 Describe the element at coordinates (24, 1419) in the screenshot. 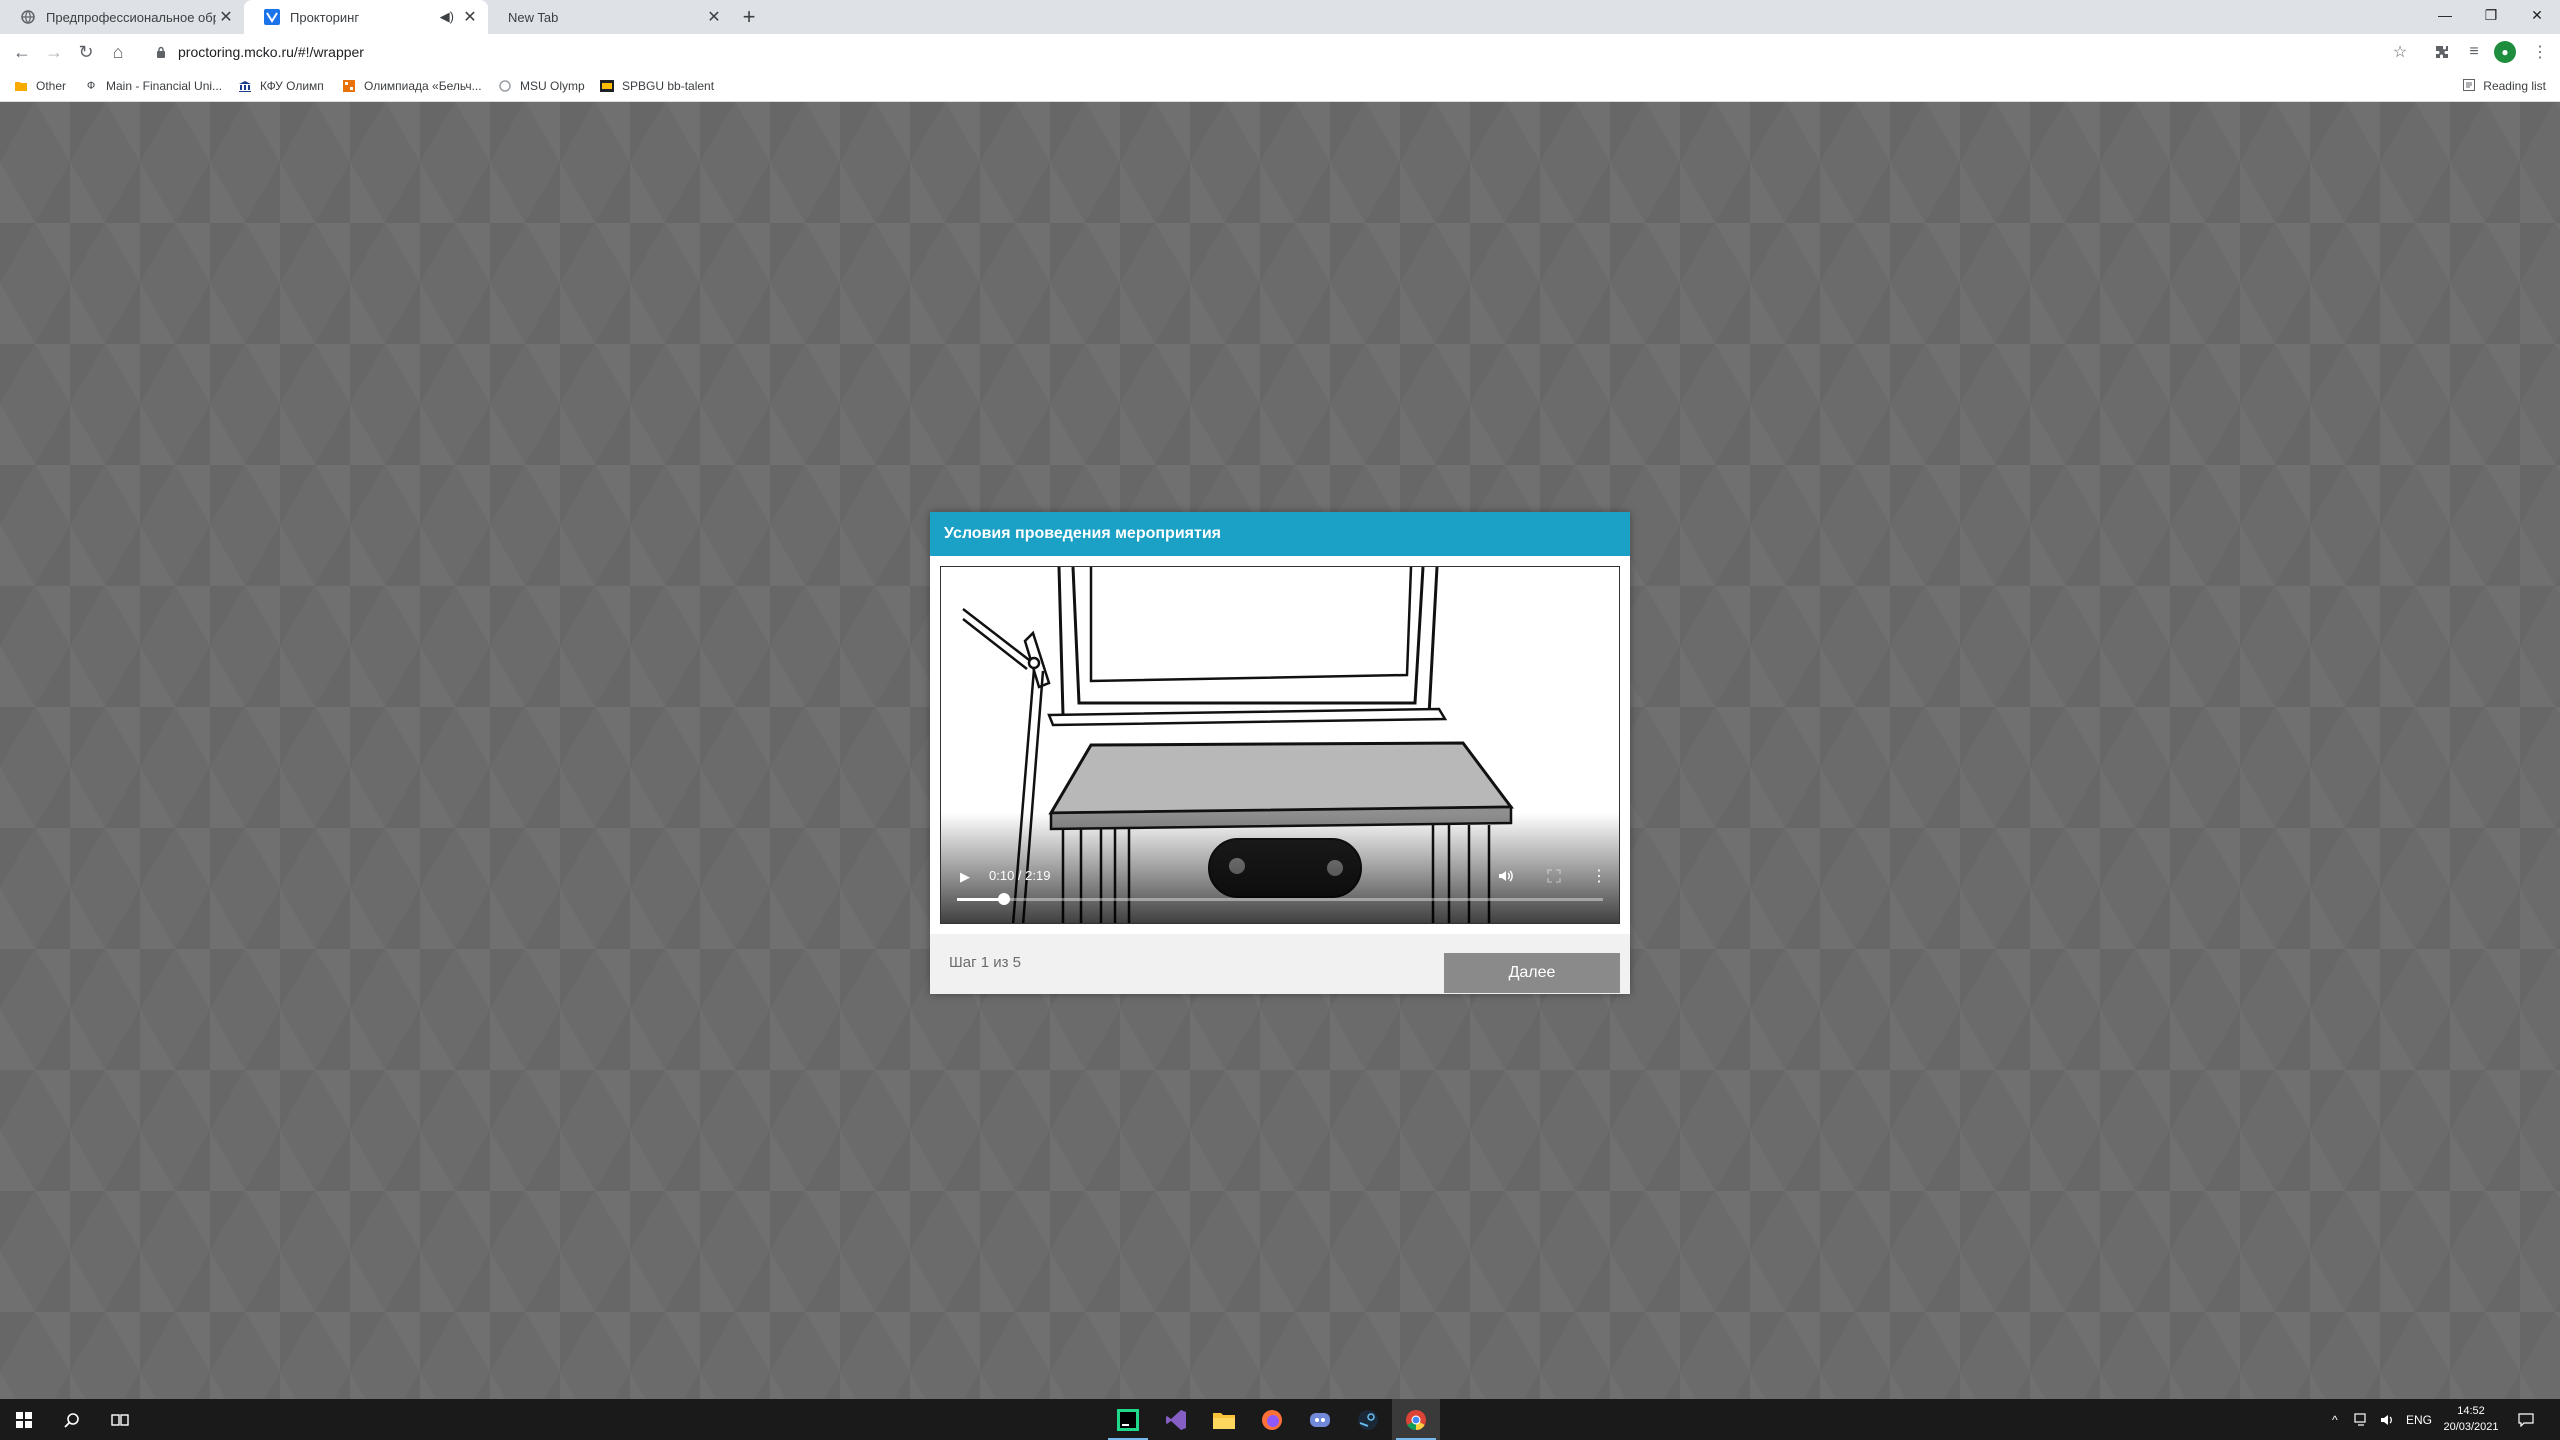

I see `windows-start-icon` at that location.